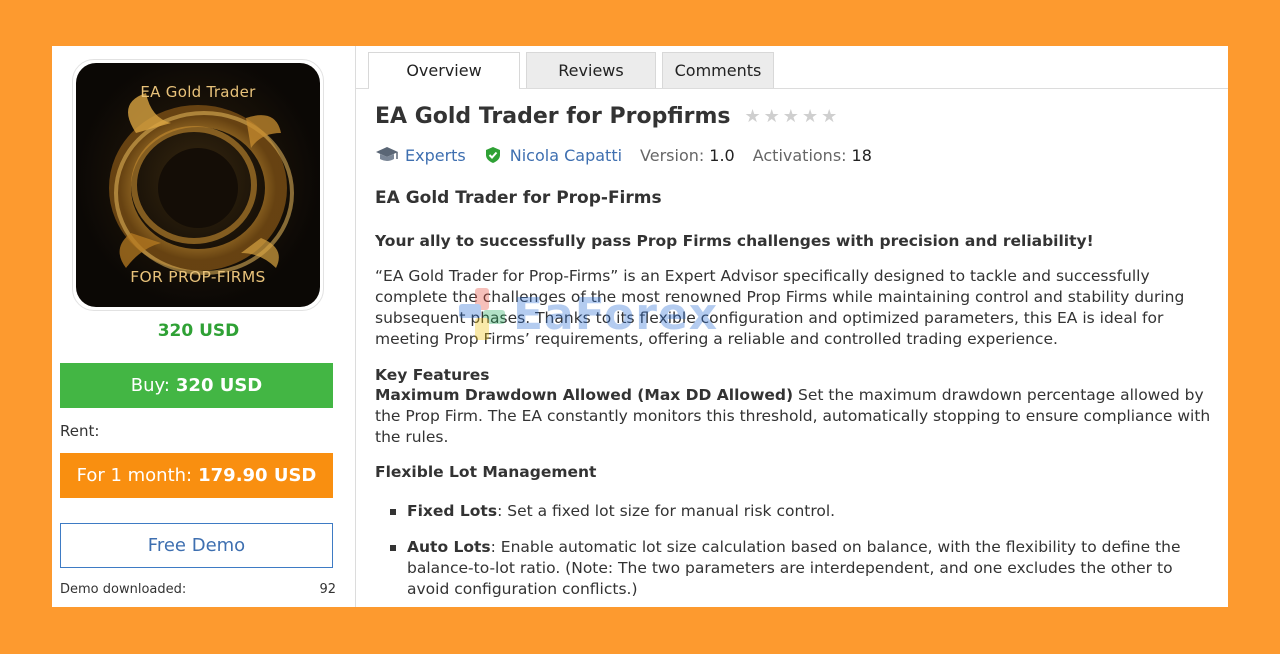 Image resolution: width=1280 pixels, height=654 pixels. I want to click on image-title-bottom: FOR PROP-FIRMS, so click(198, 277).